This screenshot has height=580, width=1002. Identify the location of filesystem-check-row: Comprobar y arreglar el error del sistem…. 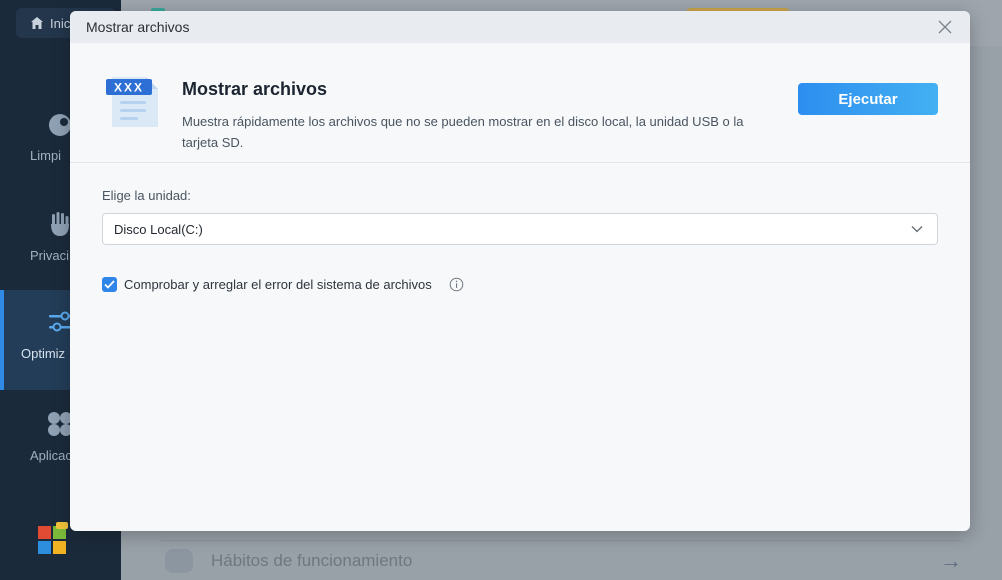
(283, 284).